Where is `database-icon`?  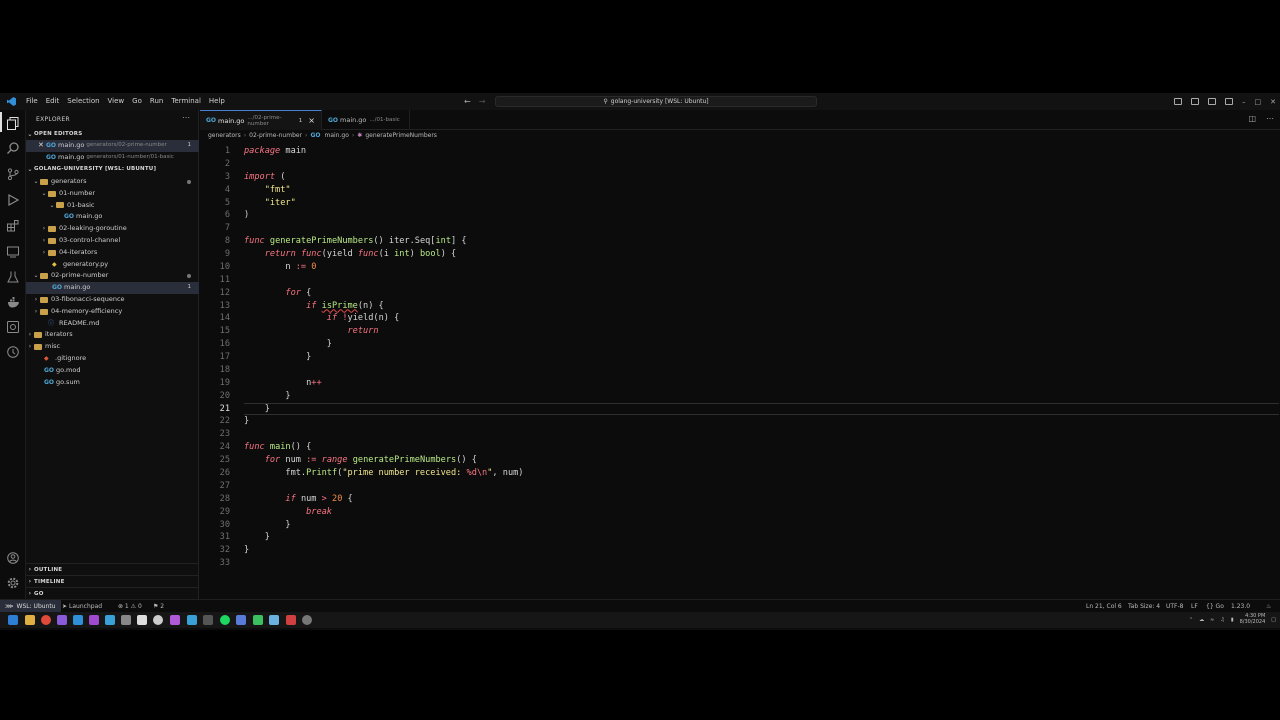
database-icon is located at coordinates (13, 327).